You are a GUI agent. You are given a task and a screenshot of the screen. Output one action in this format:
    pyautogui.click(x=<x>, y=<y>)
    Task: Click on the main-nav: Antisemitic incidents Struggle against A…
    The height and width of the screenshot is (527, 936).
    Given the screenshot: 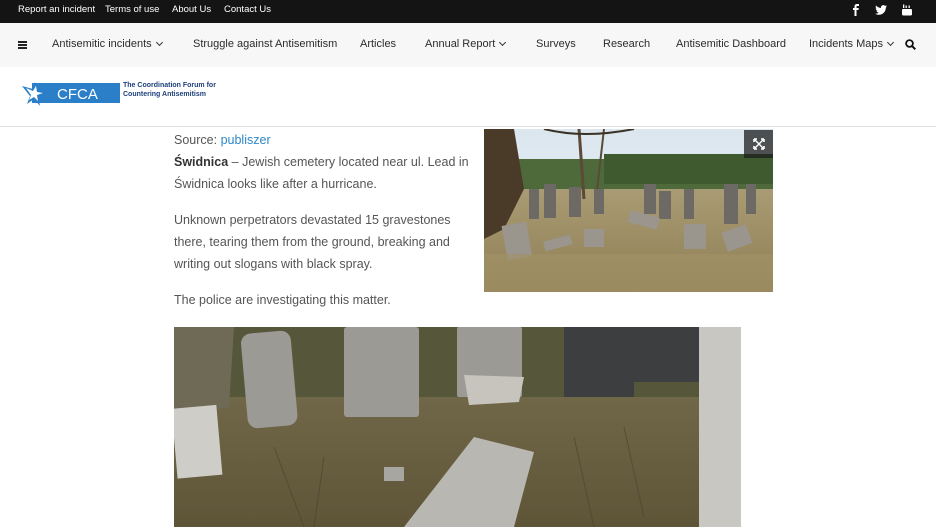 What is the action you would take?
    pyautogui.click(x=468, y=45)
    